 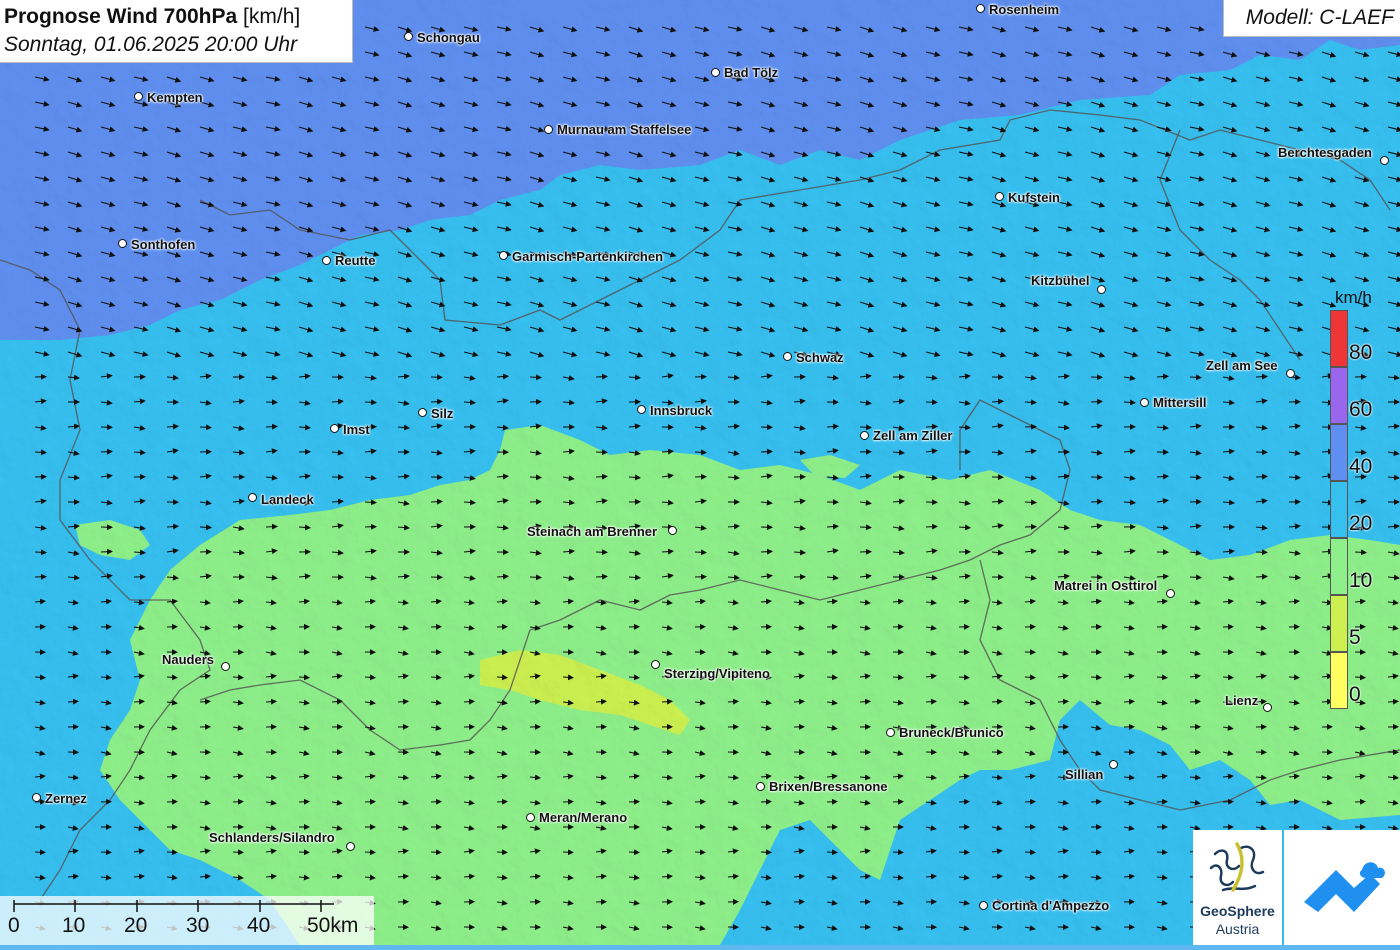 I want to click on city-label: Kufstein, so click(x=1034, y=197).